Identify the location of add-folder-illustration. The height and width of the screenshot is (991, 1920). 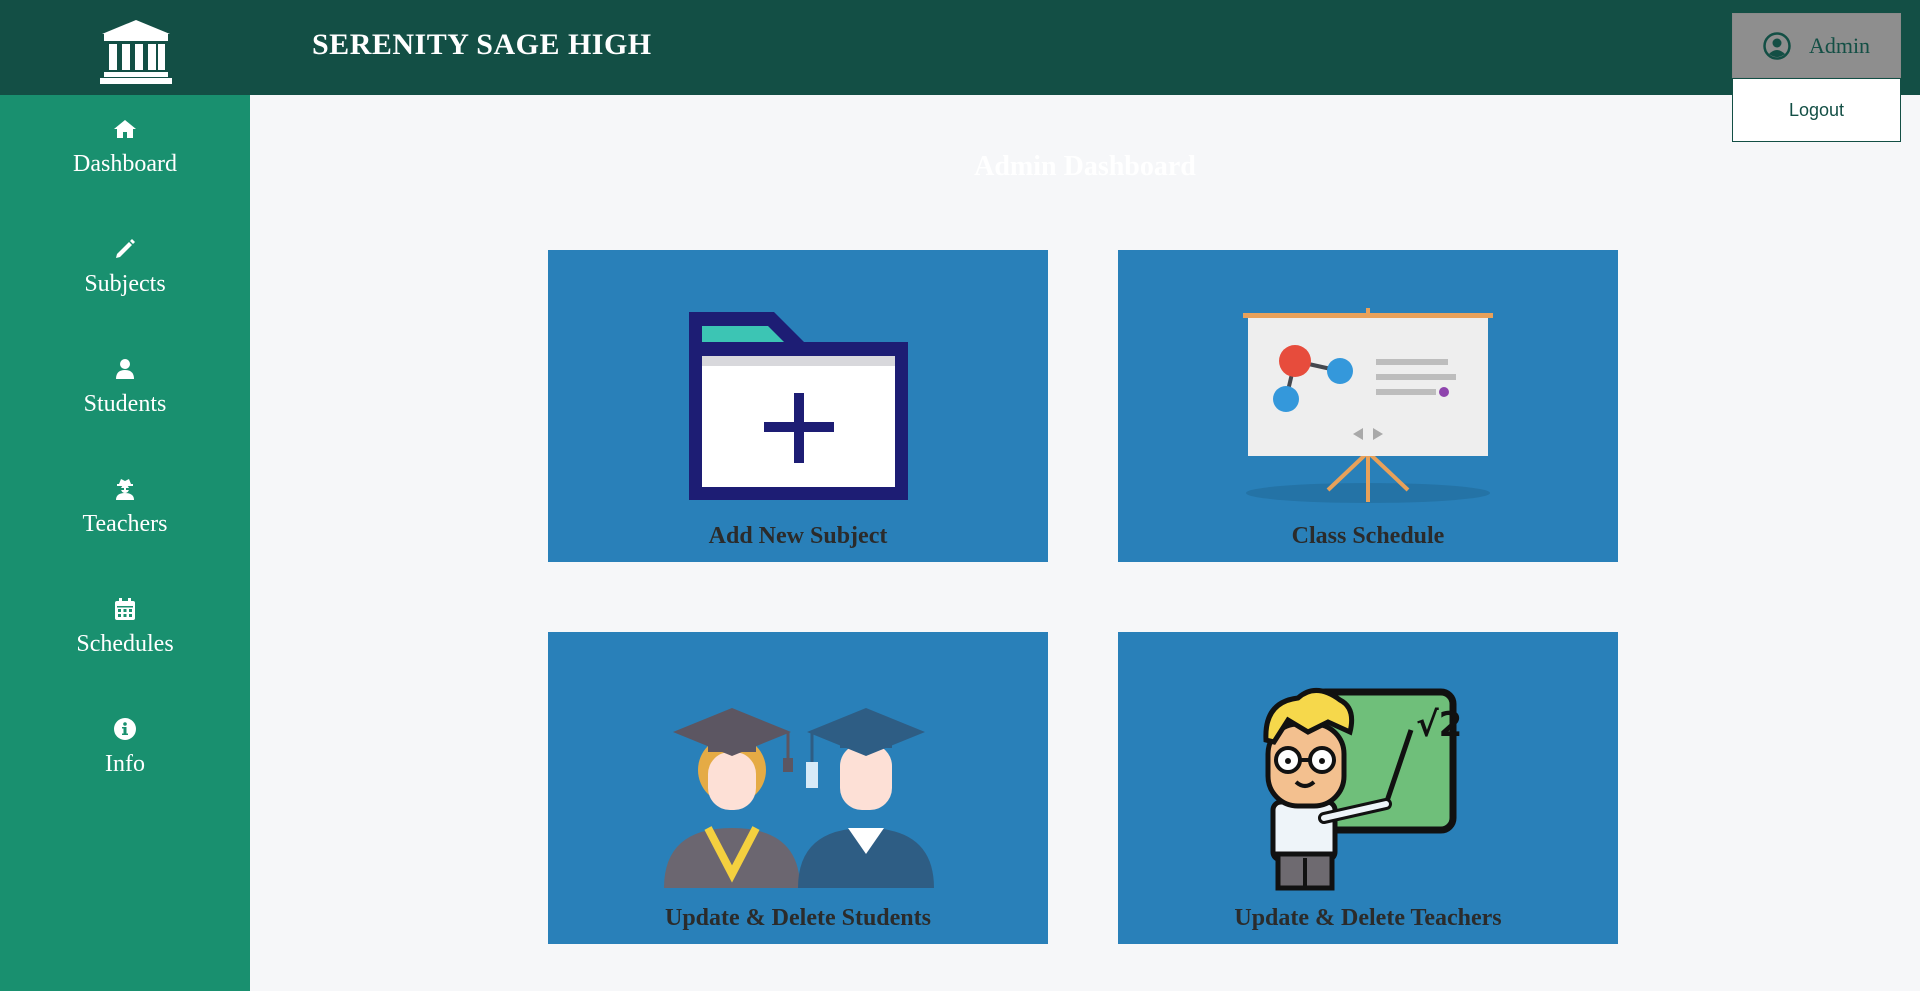
(798, 406).